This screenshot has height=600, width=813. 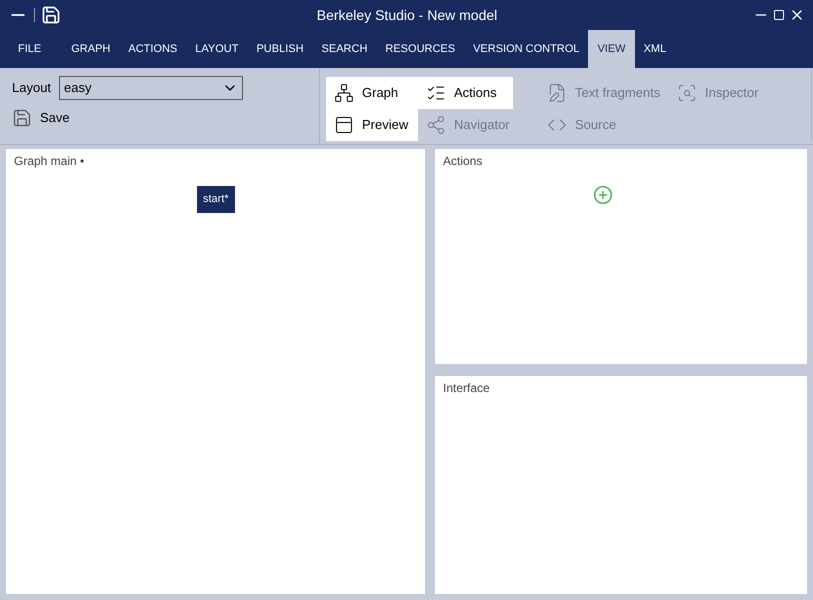 What do you see at coordinates (611, 49) in the screenshot?
I see `menu-tab: VIEW` at bounding box center [611, 49].